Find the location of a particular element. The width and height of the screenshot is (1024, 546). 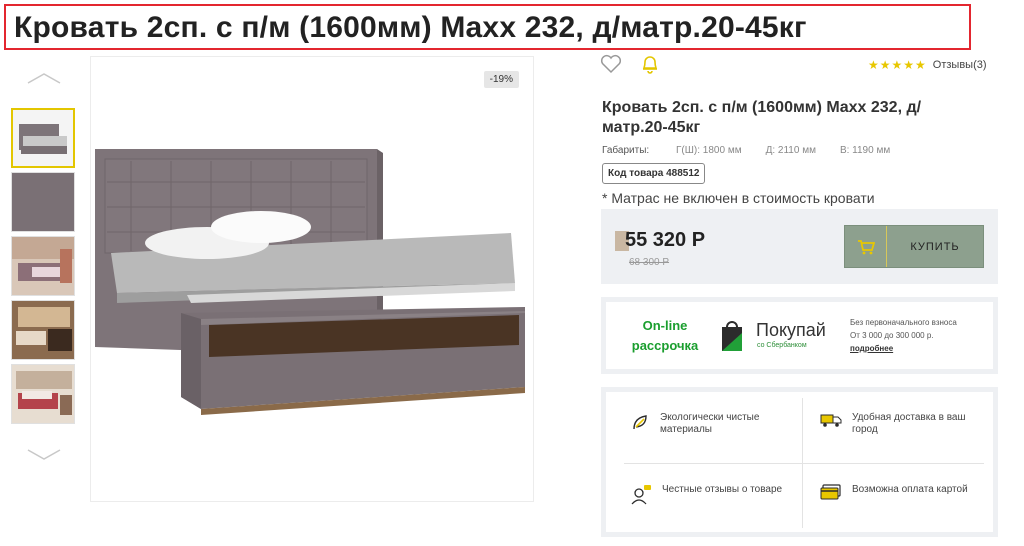

delivery-truck-icon is located at coordinates (831, 420).